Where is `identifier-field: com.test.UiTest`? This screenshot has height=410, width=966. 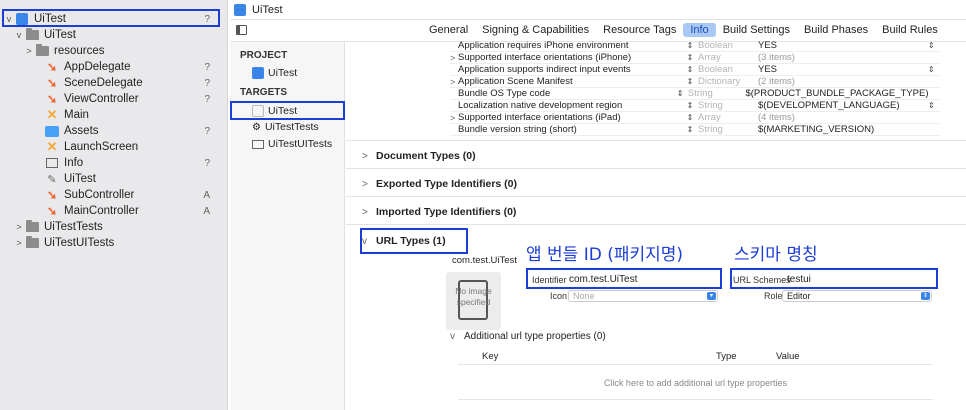
identifier-field: com.test.UiTest is located at coordinates (603, 279).